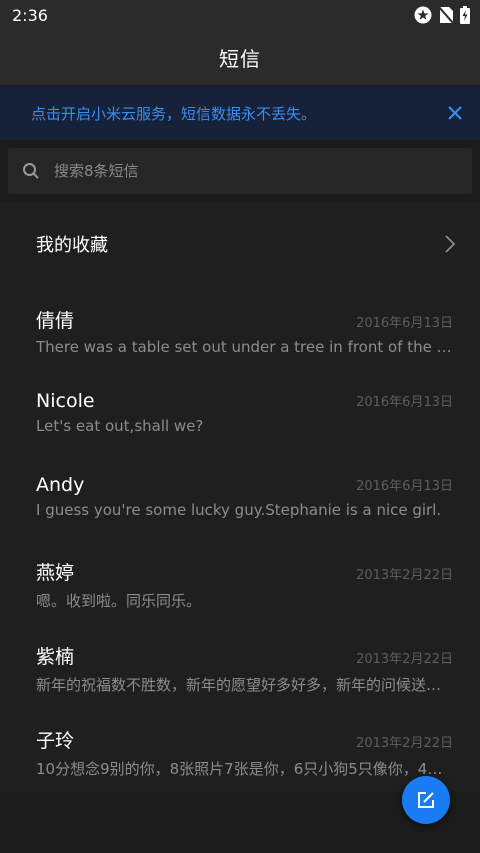 This screenshot has height=853, width=480. Describe the element at coordinates (72, 245) in the screenshot. I see `favorites-label: 我的收藏` at that location.